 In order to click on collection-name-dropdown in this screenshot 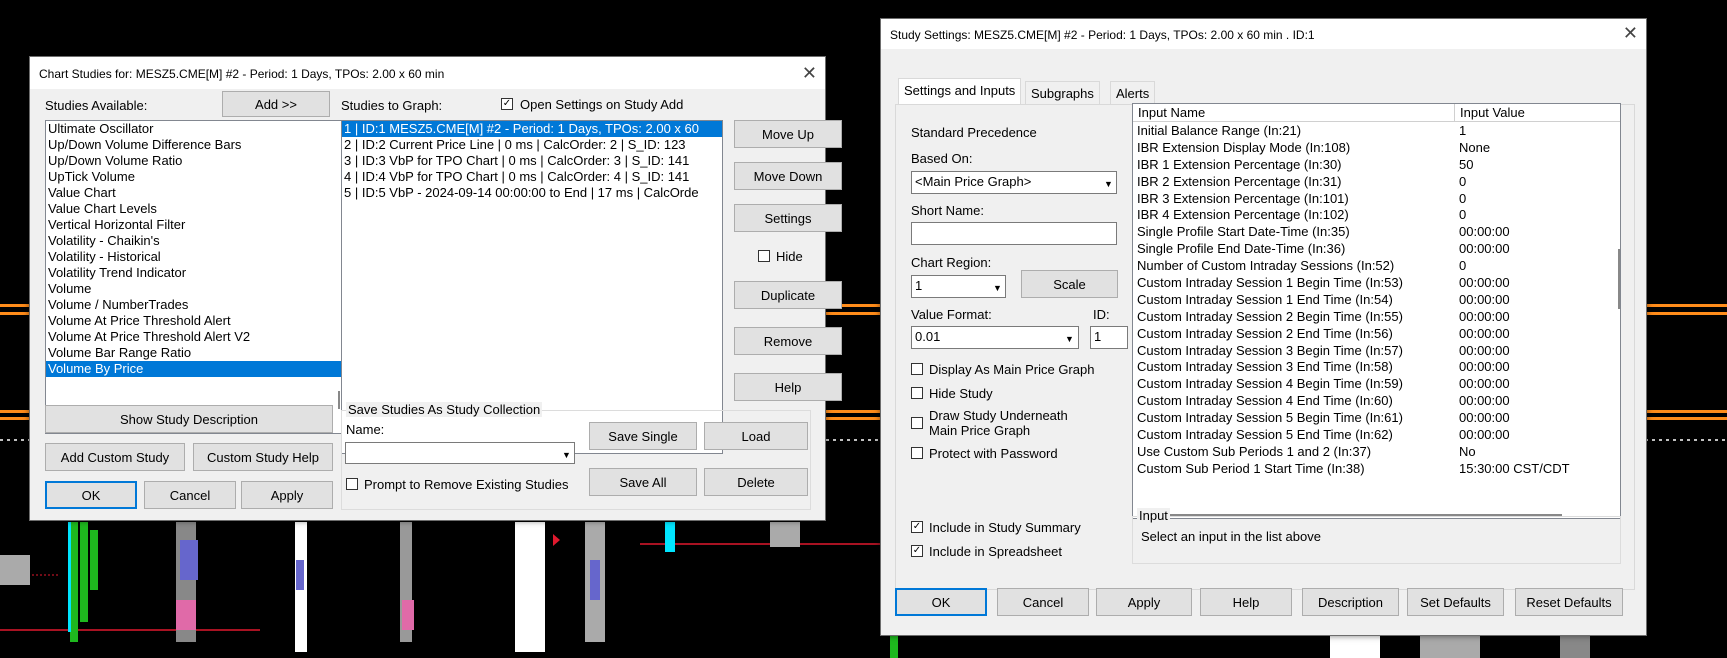, I will do `click(460, 453)`.